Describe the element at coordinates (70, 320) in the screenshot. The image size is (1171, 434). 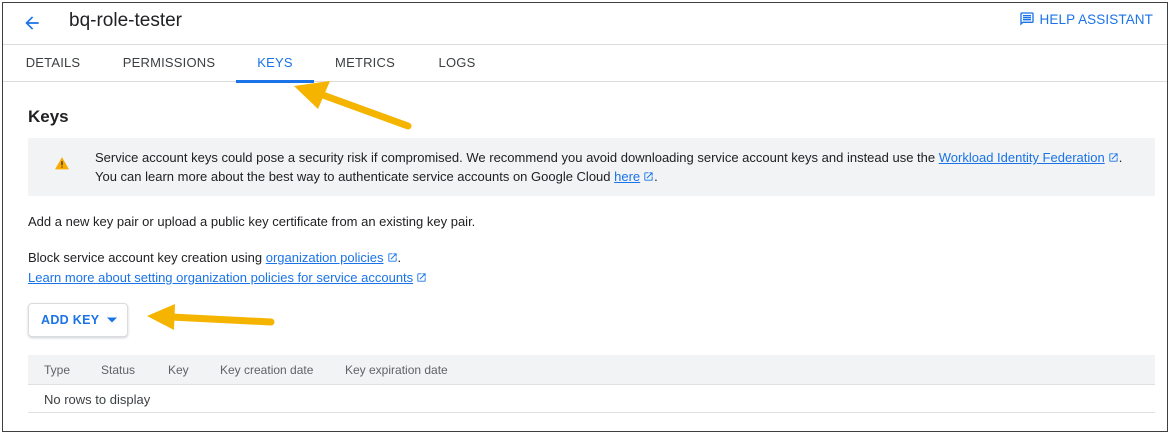
I see `add-key-label: ADD KEY` at that location.